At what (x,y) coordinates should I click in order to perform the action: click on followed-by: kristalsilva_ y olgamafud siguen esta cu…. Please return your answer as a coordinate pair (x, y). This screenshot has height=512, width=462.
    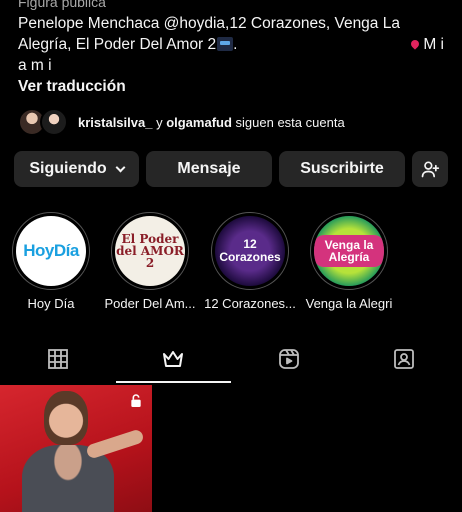
    Looking at the image, I should click on (181, 122).